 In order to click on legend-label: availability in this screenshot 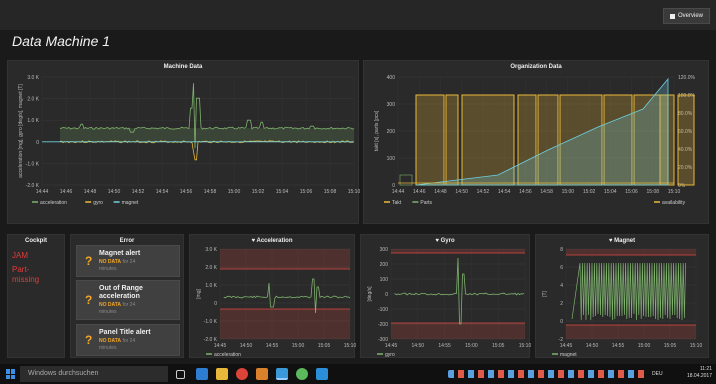, I will do `click(674, 203)`.